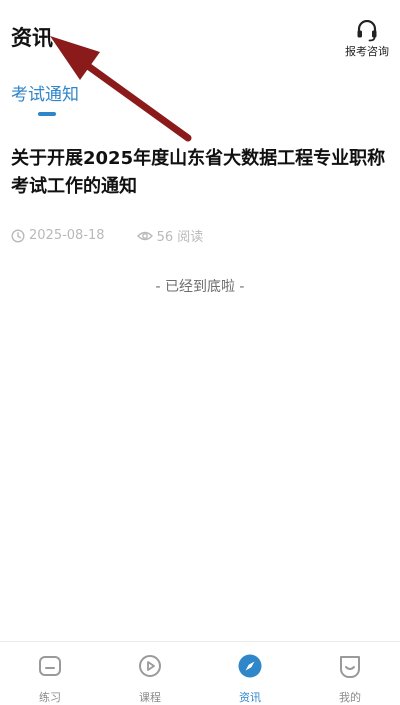  I want to click on header: 资讯 报考咨询, so click(200, 35).